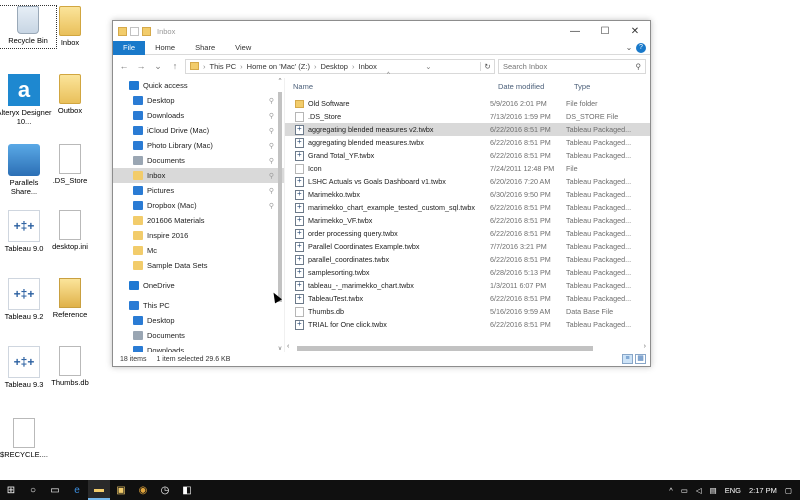  Describe the element at coordinates (278, 66) in the screenshot. I see `breadcrumb-mac-drive: Home on 'Mac' (Z:)` at that location.